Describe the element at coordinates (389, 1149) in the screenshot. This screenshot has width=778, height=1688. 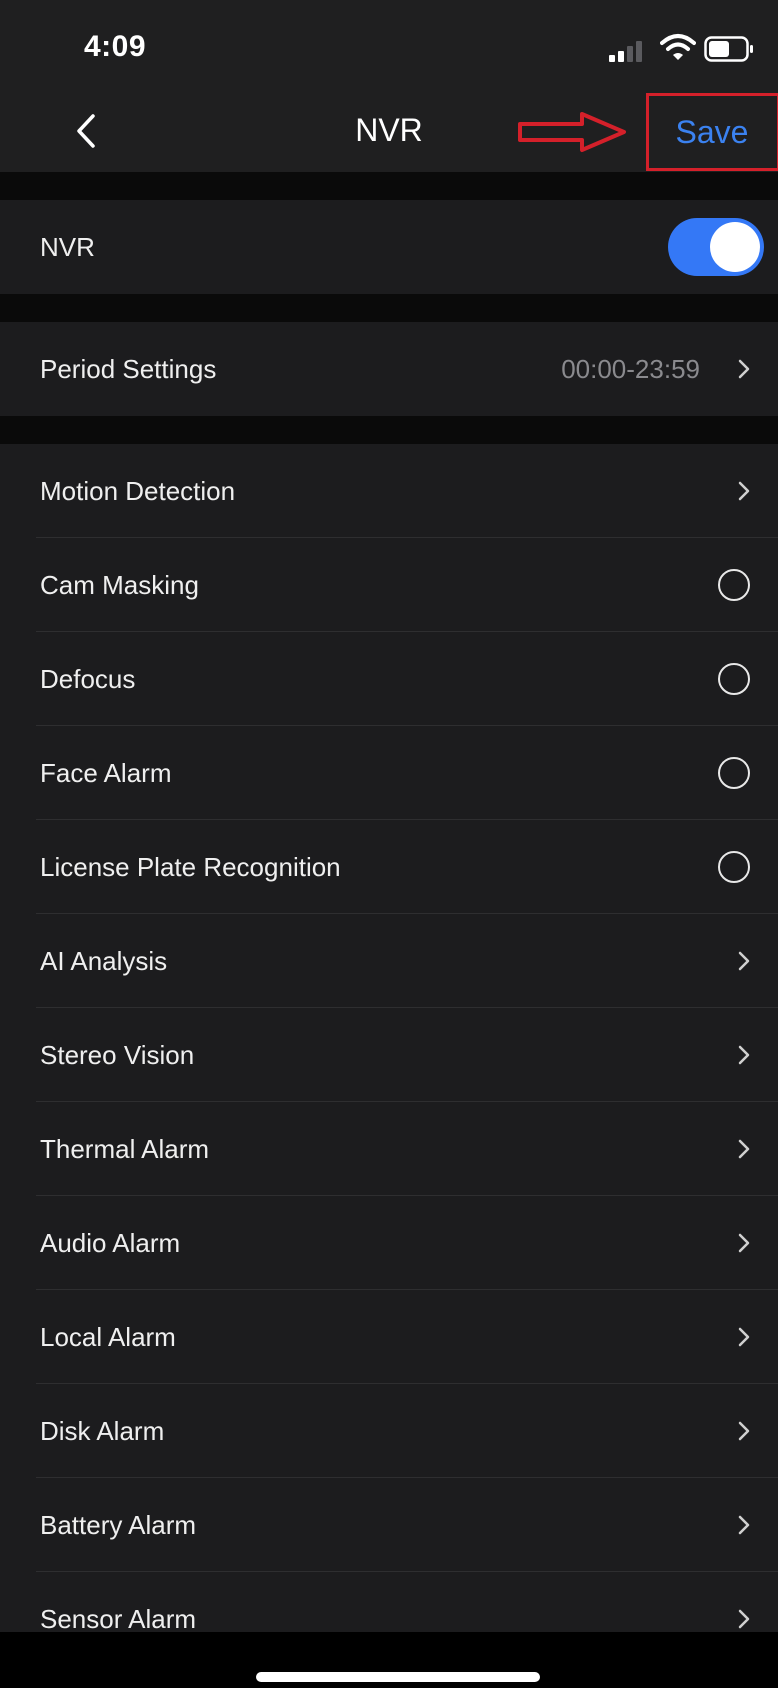
I see `list-item: Thermal Alarm` at that location.